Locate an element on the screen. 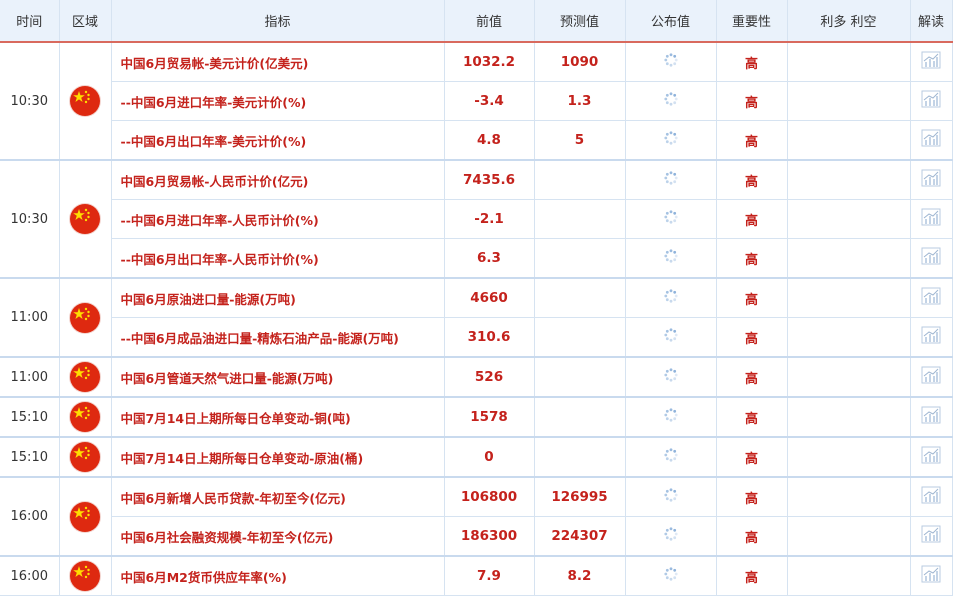  previous-value: 310.6 is located at coordinates (489, 337).